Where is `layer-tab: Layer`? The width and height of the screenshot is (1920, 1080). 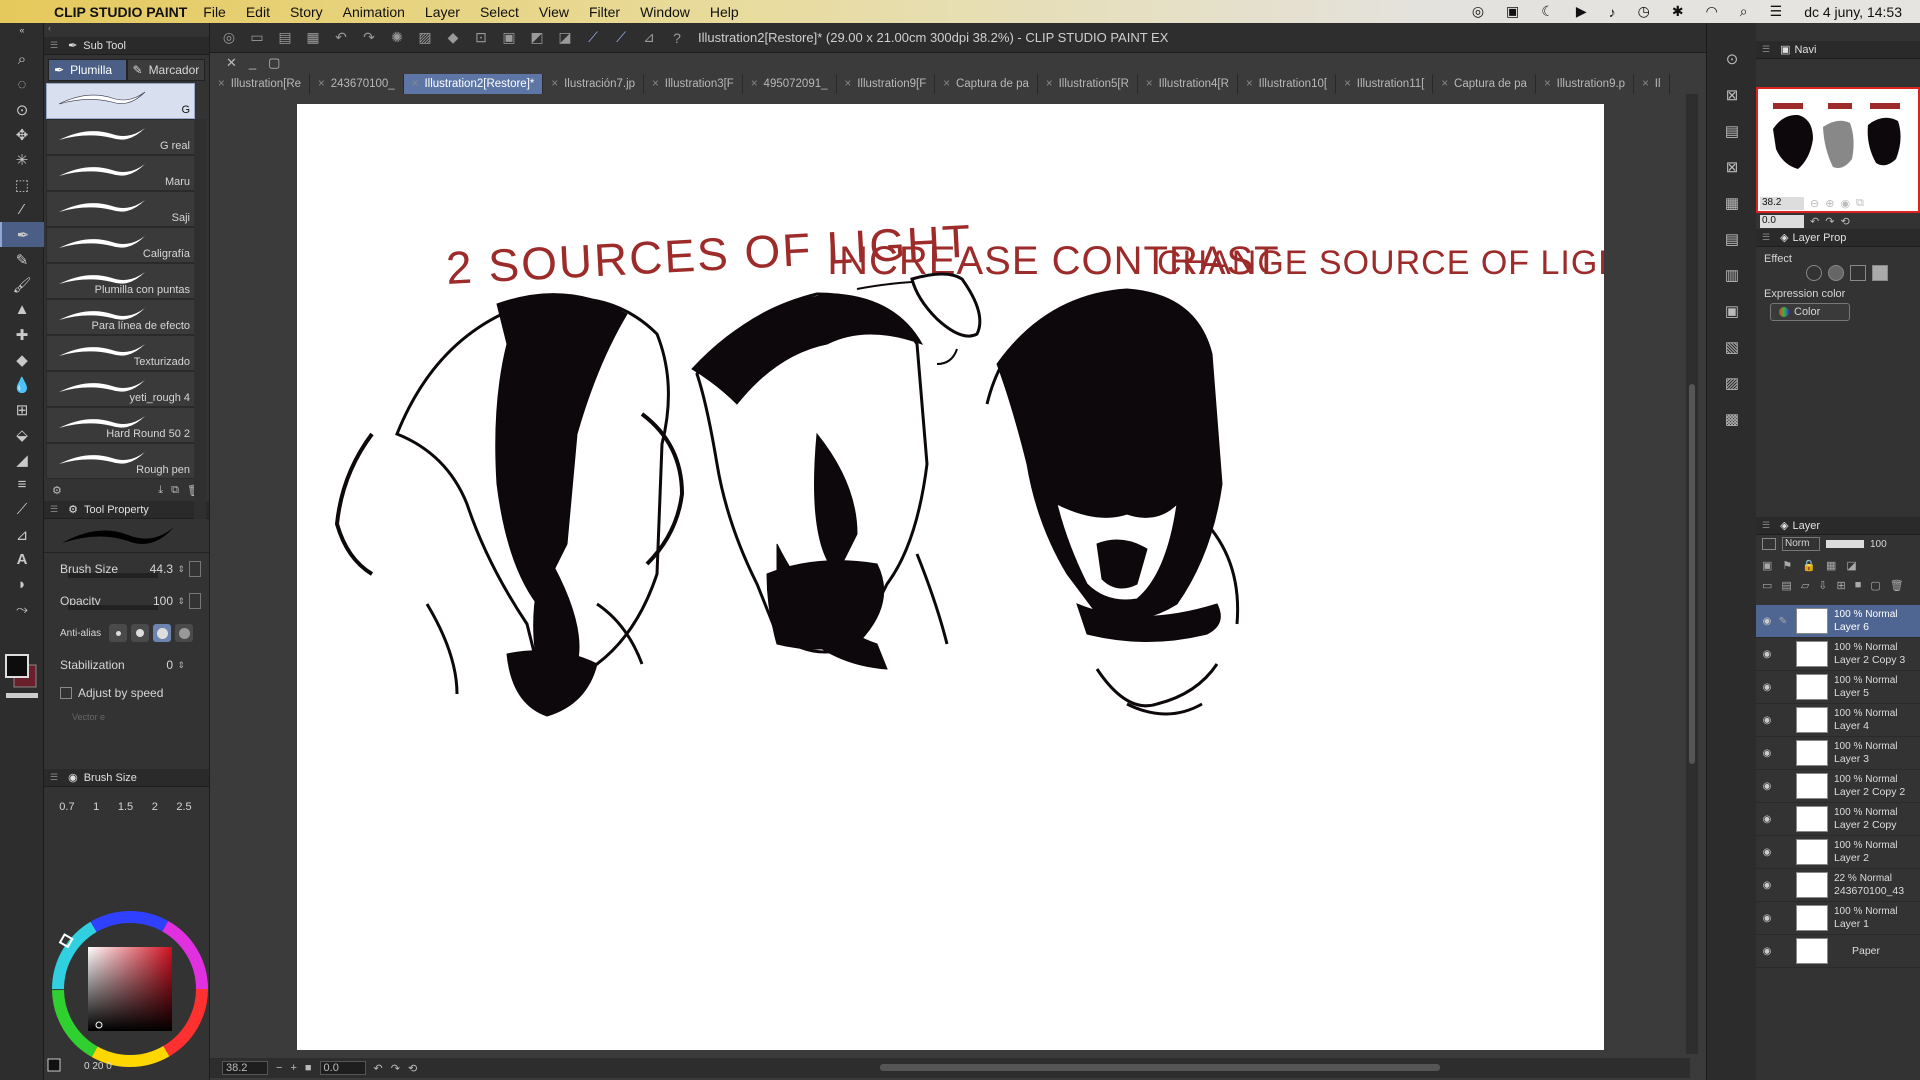 layer-tab: Layer is located at coordinates (1807, 526).